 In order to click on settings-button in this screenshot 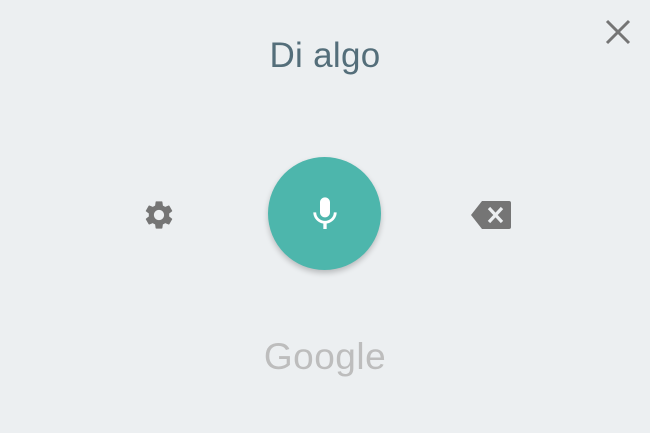, I will do `click(159, 215)`.